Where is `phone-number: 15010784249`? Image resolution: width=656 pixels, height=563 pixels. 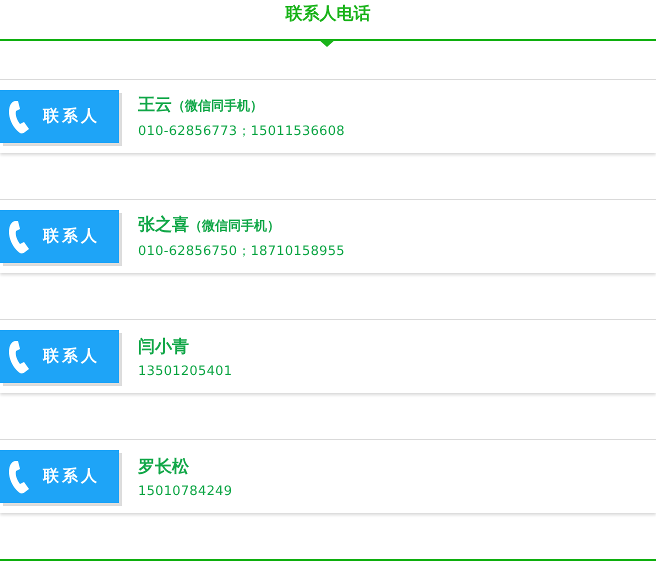
phone-number: 15010784249 is located at coordinates (185, 491).